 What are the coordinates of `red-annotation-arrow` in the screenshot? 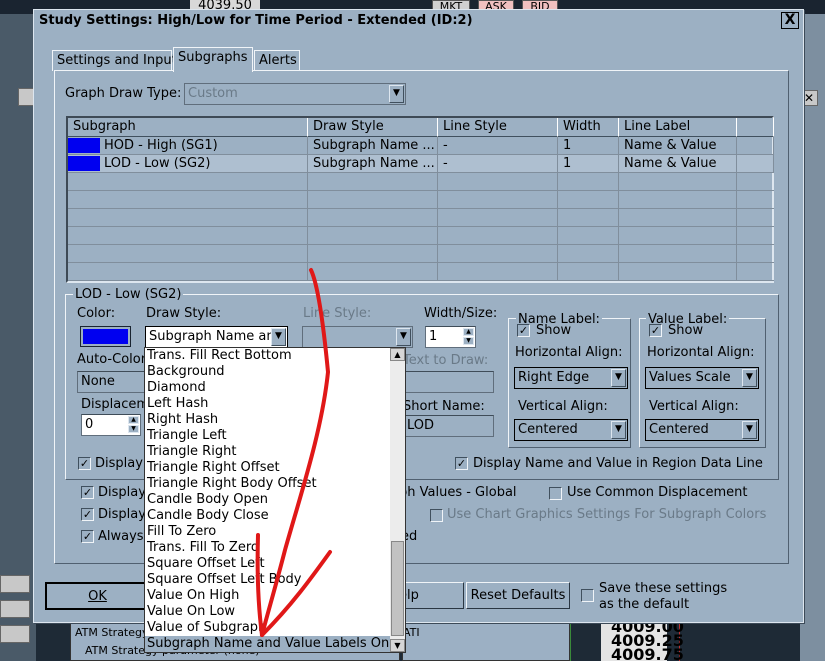 It's located at (293, 452).